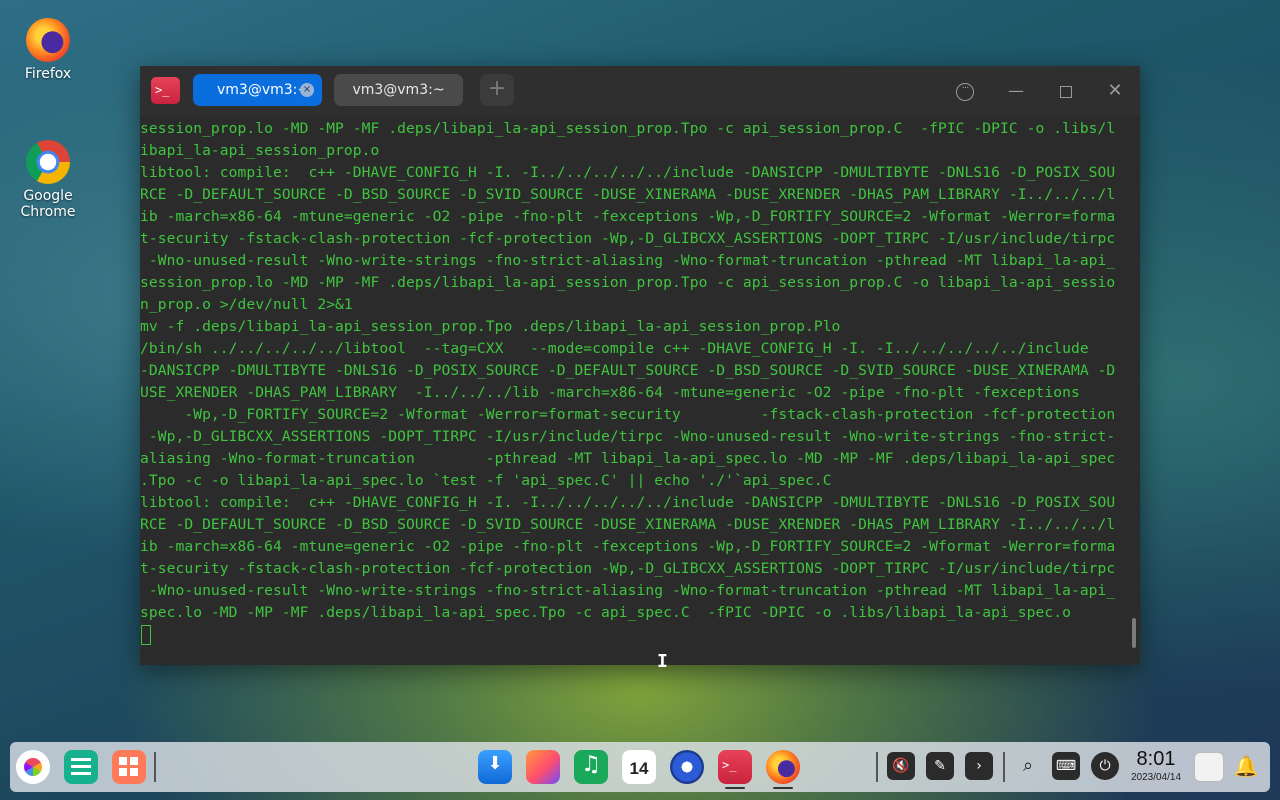  I want to click on tab-terminal-1: vm3@vm3:~ ×, so click(257, 90).